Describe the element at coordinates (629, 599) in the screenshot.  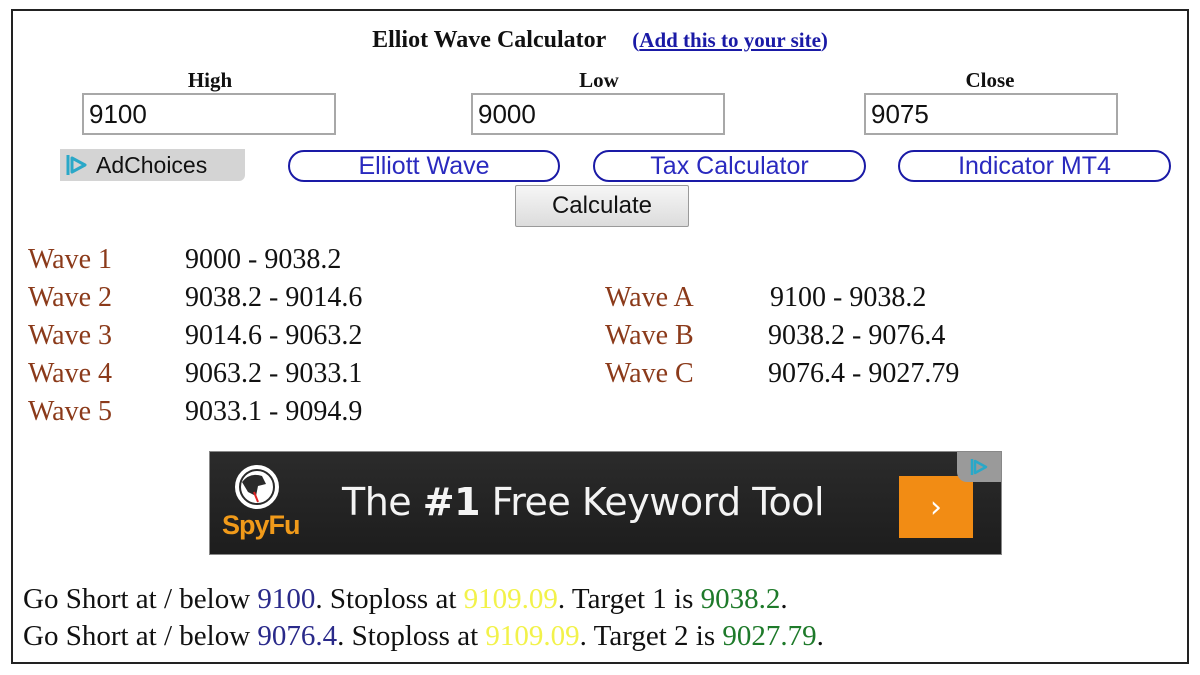
I see `signal-target-label: . Target 1 is` at that location.